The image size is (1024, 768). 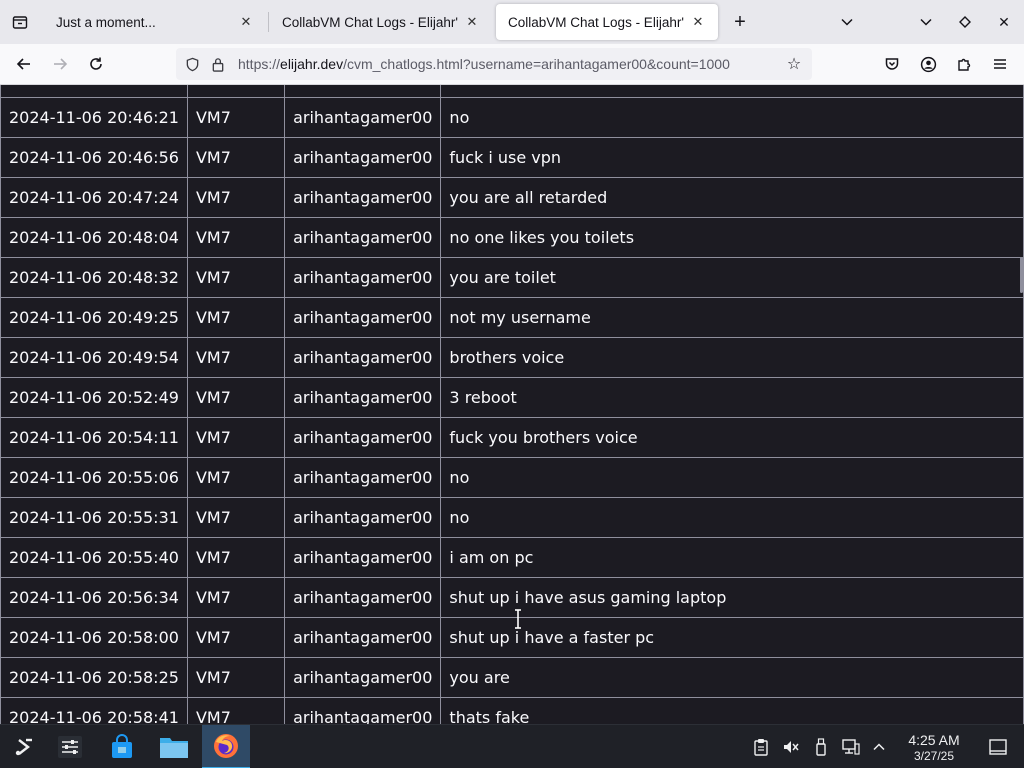 What do you see at coordinates (94, 317) in the screenshot?
I see `date-cell: 2024-11-06 20:49:25` at bounding box center [94, 317].